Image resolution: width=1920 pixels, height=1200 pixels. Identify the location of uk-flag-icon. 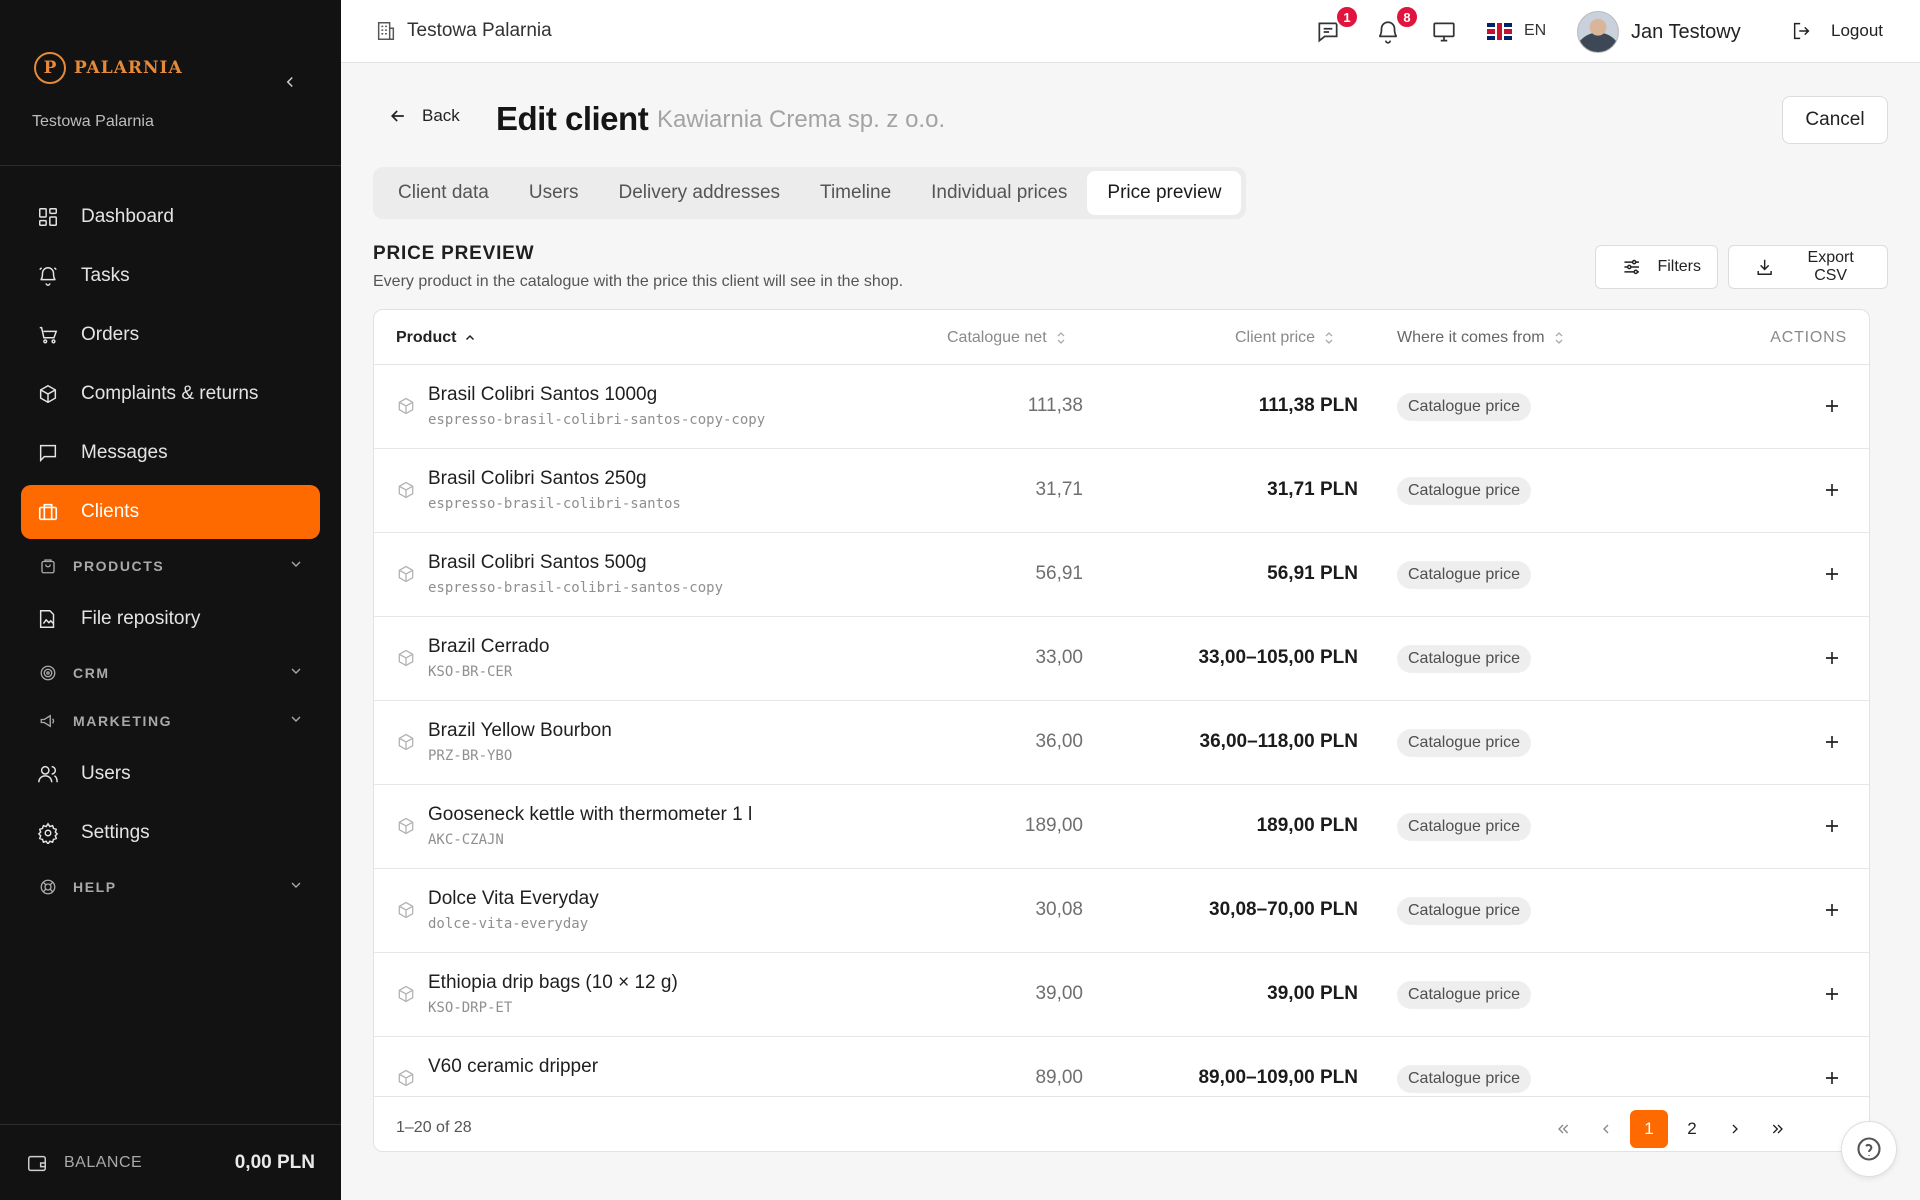
(1499, 31).